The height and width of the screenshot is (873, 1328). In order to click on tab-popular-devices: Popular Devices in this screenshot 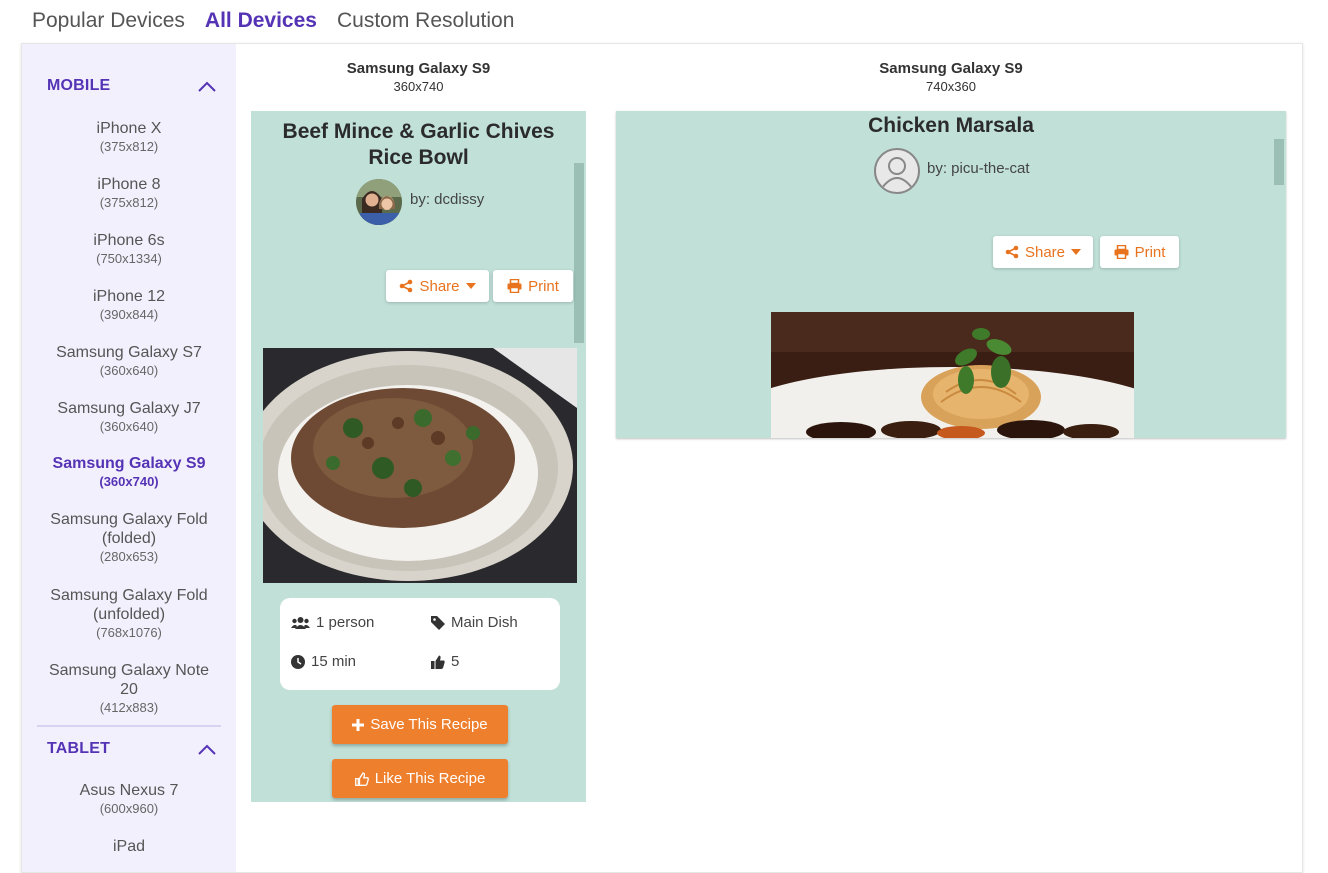, I will do `click(108, 21)`.